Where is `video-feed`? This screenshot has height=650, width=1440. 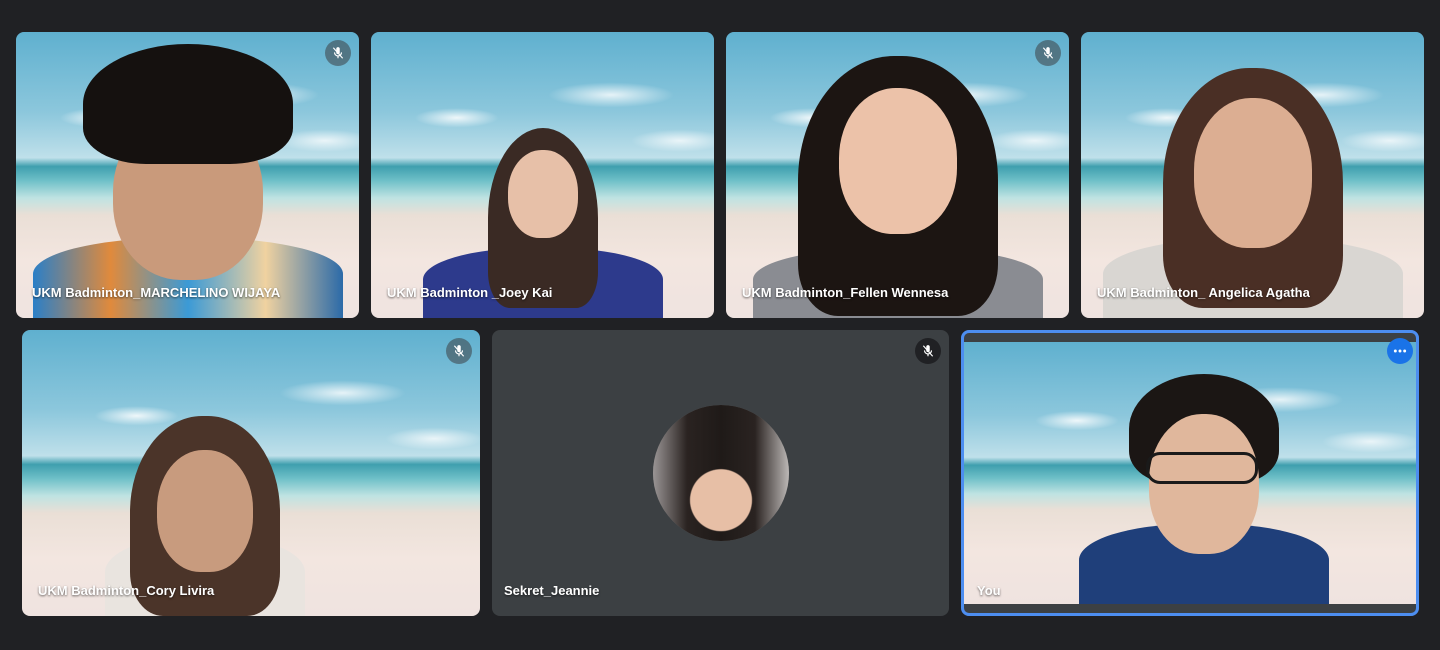
video-feed is located at coordinates (1190, 473).